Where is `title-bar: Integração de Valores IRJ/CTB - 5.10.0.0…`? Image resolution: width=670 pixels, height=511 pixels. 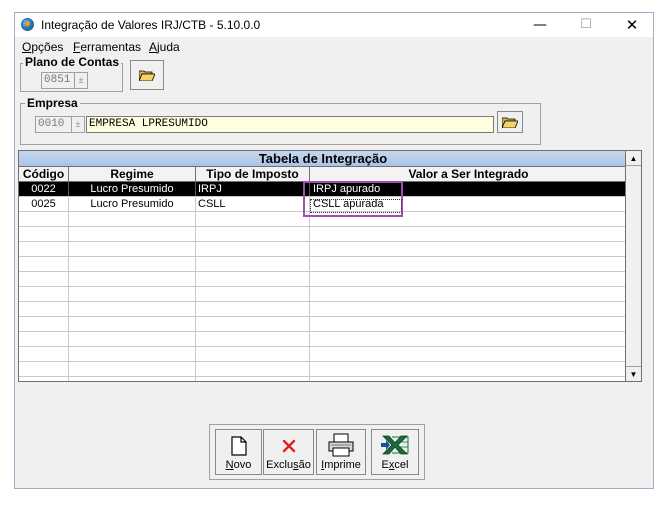
title-bar: Integração de Valores IRJ/CTB - 5.10.0.0… is located at coordinates (334, 25).